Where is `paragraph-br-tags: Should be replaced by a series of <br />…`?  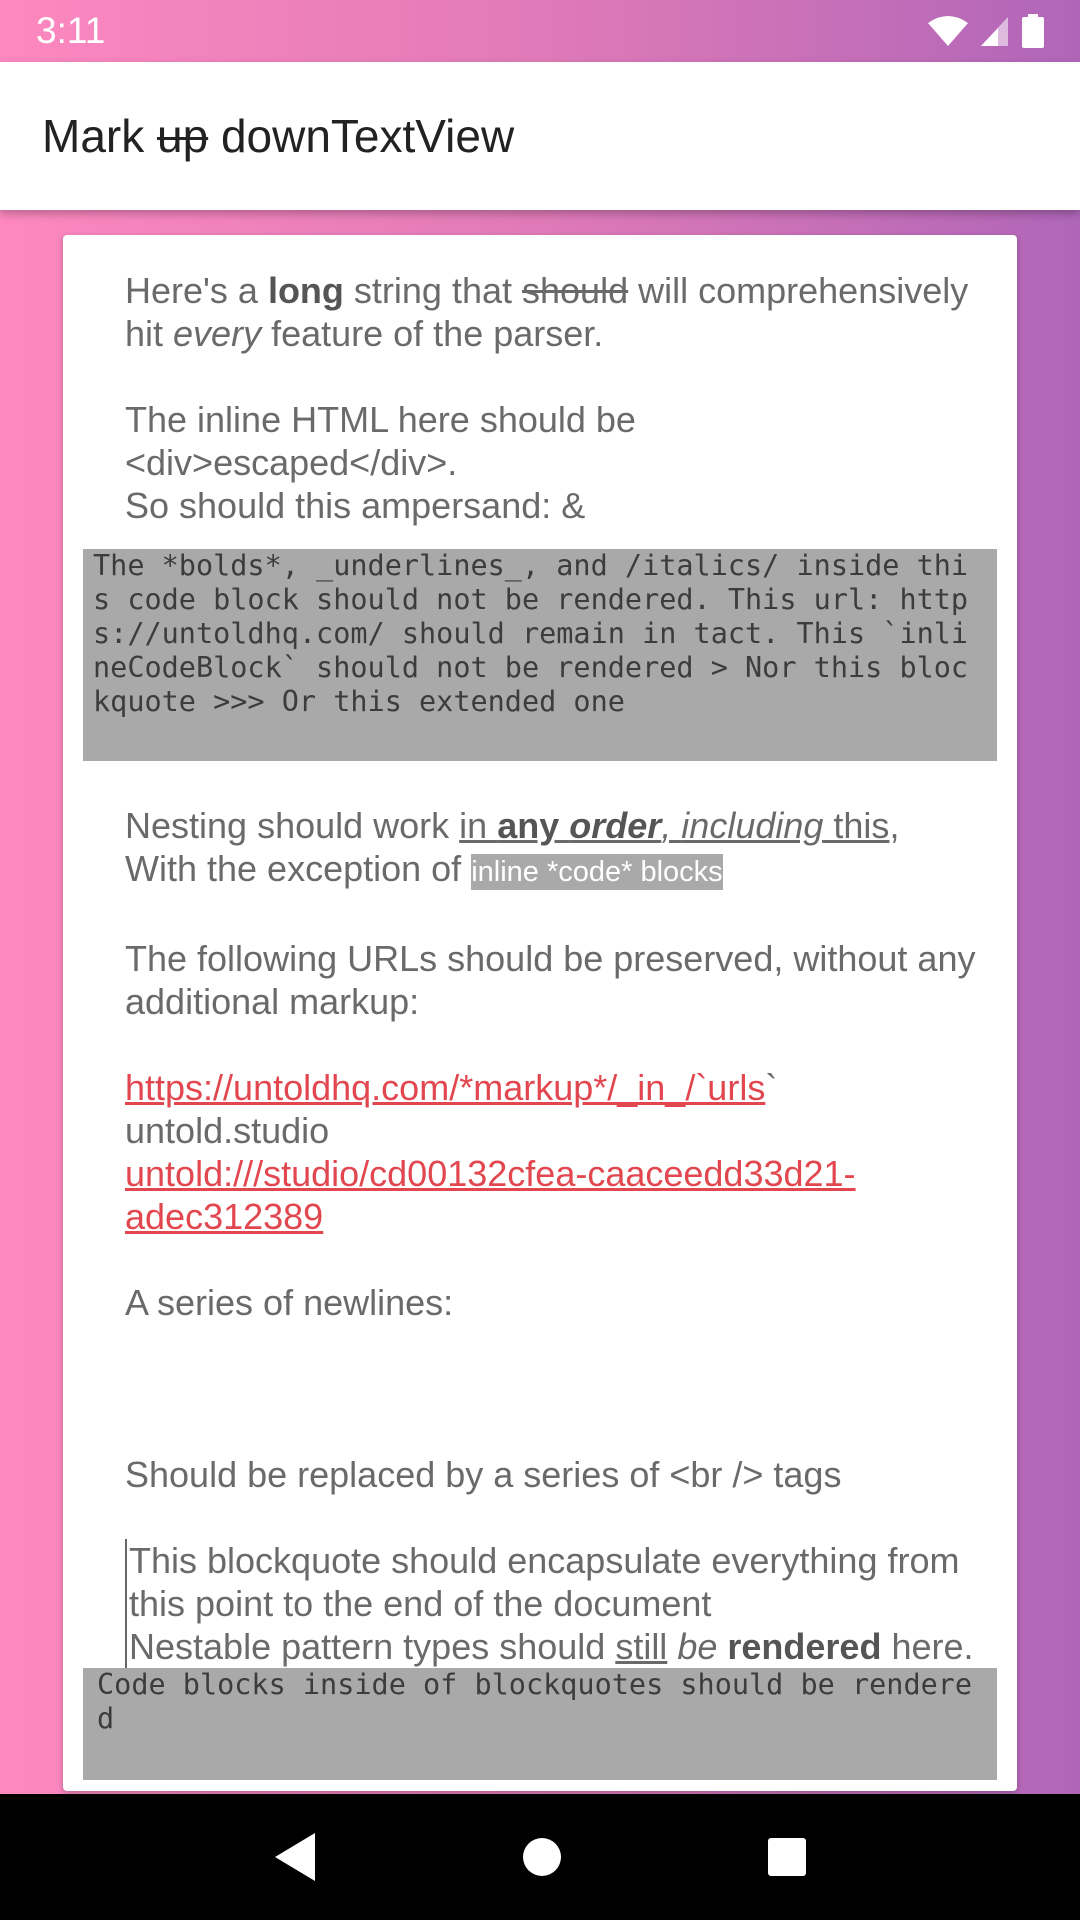 paragraph-br-tags: Should be replaced by a series of <br />… is located at coordinates (483, 1474).